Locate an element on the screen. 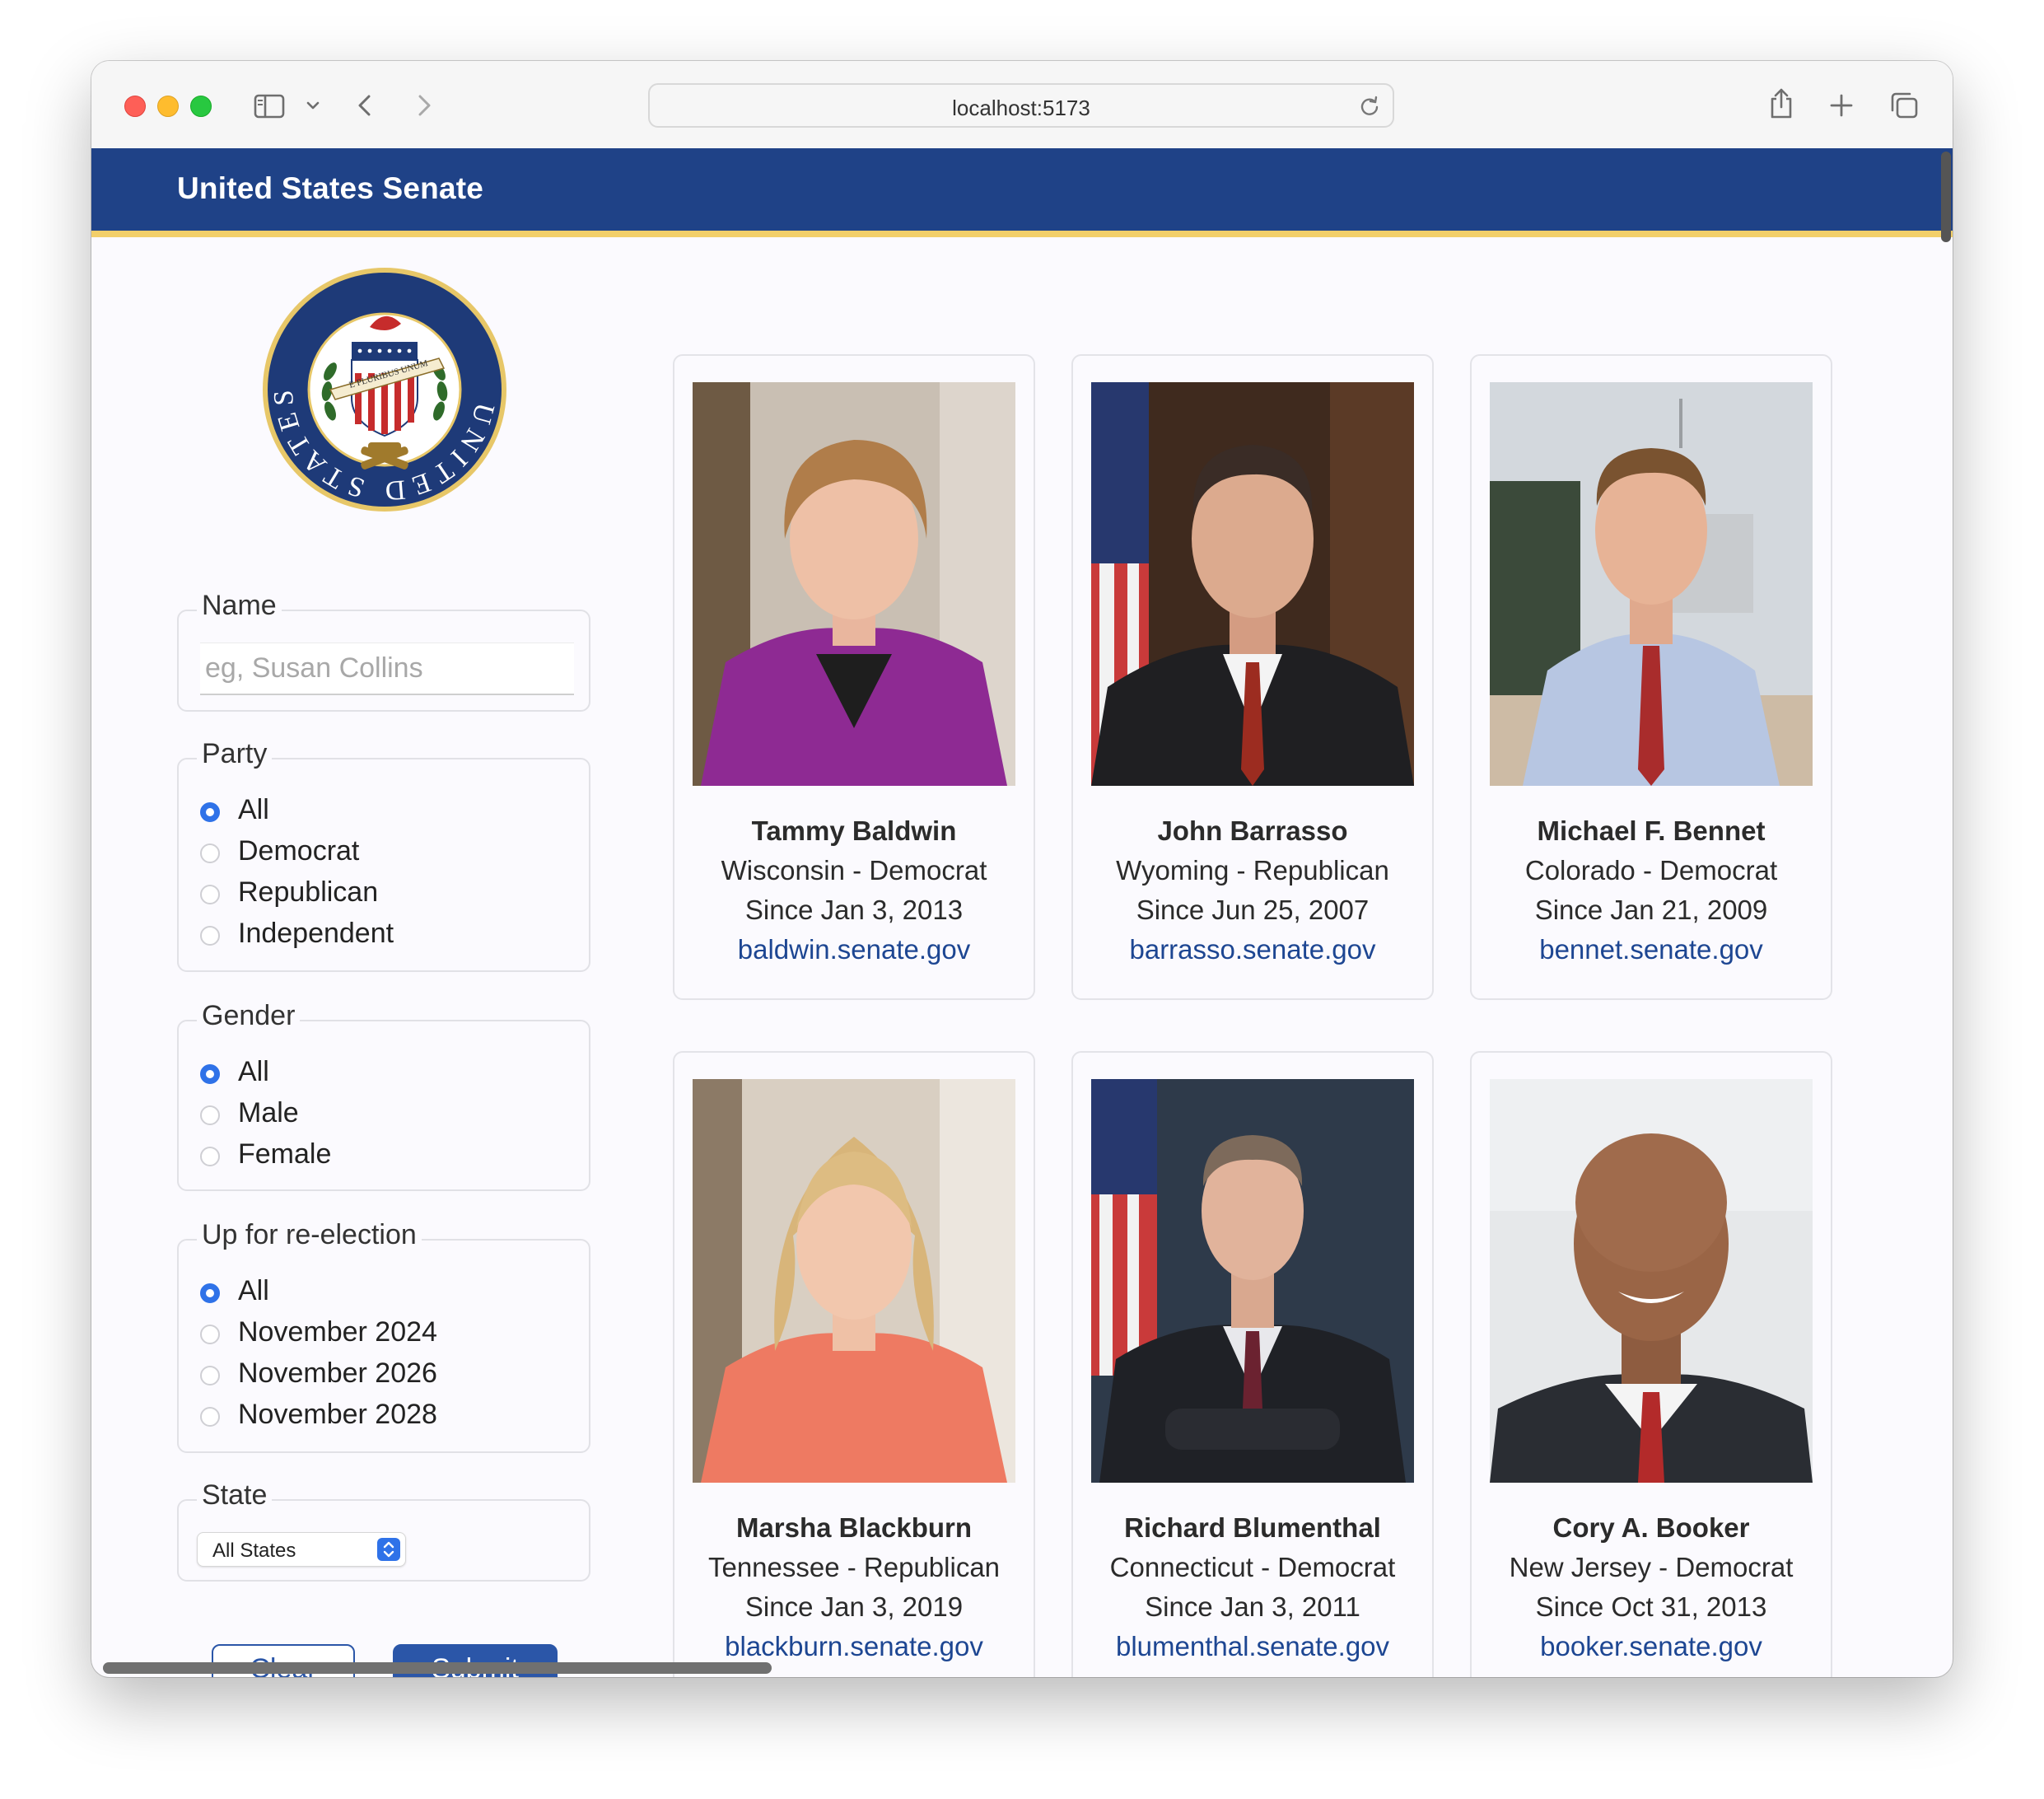  radio-label: Democrat is located at coordinates (299, 851).